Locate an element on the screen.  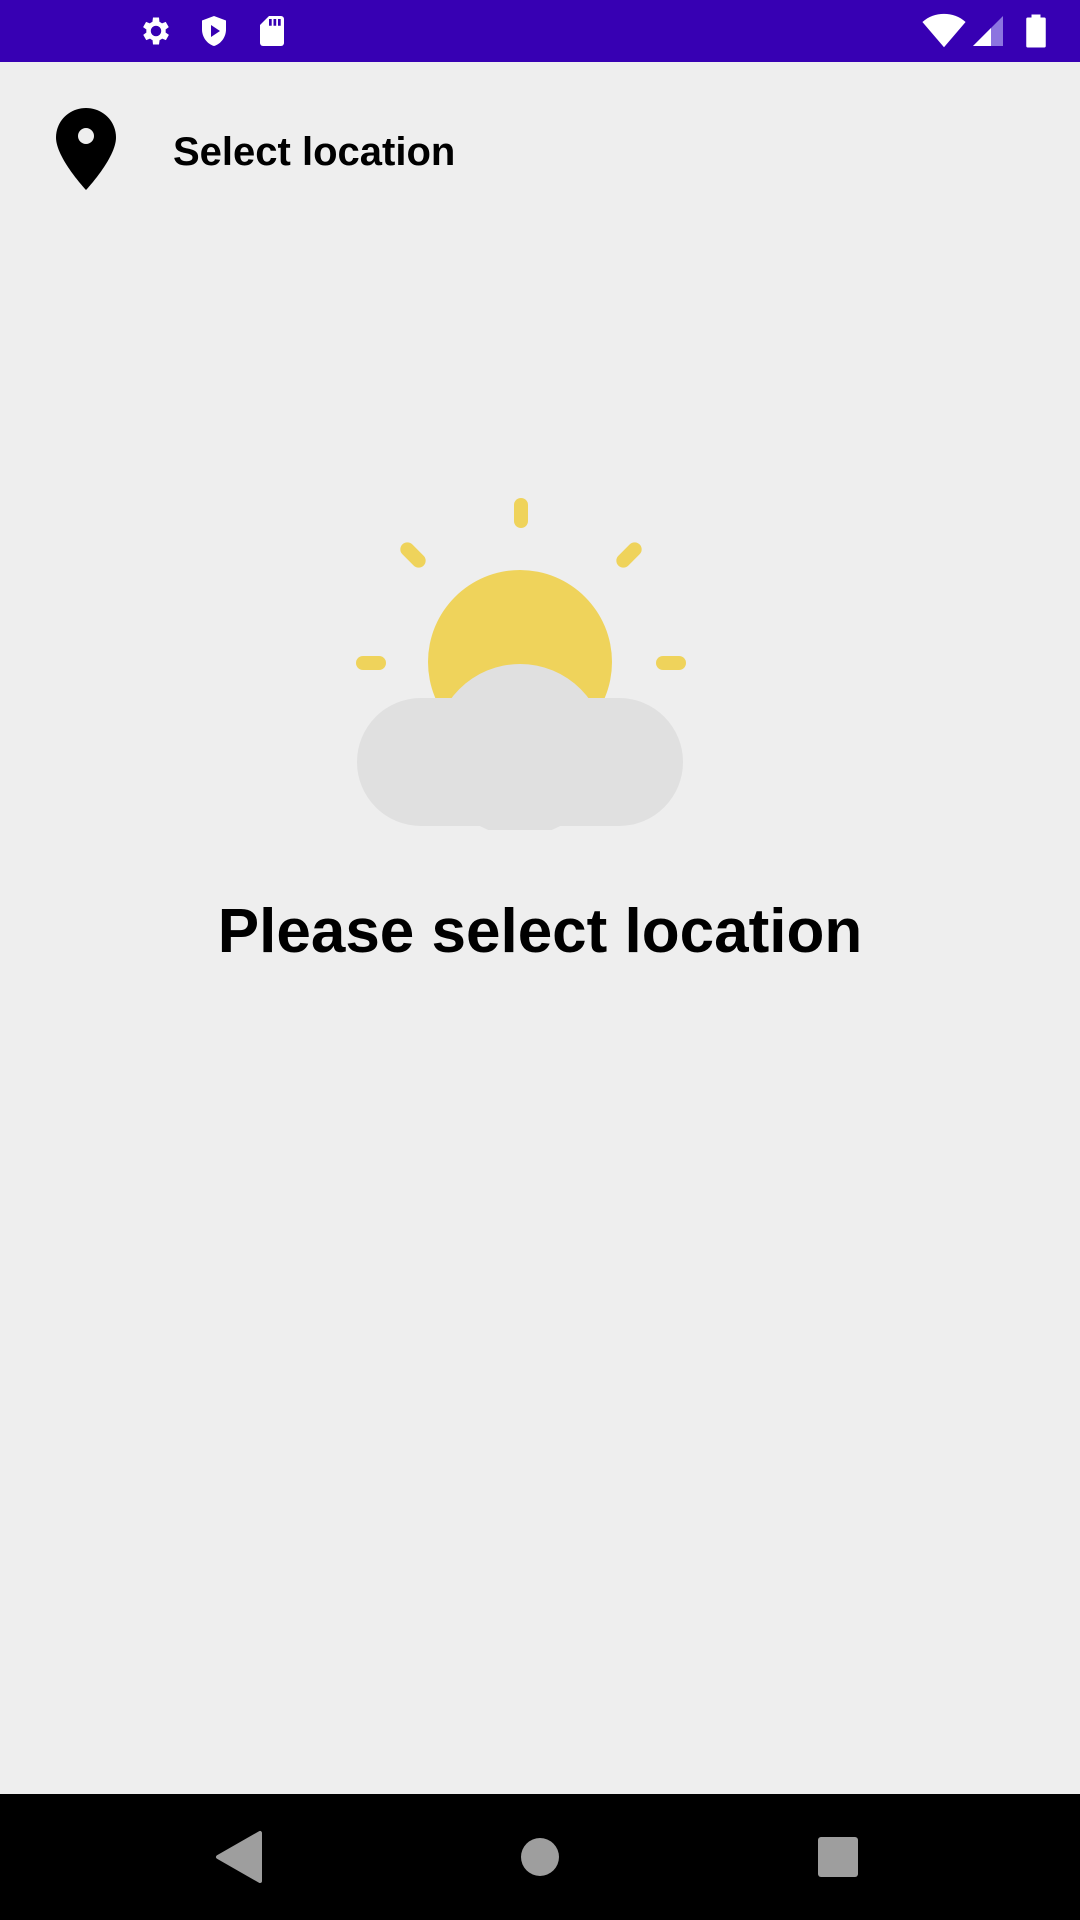
recents-icon is located at coordinates (838, 1857).